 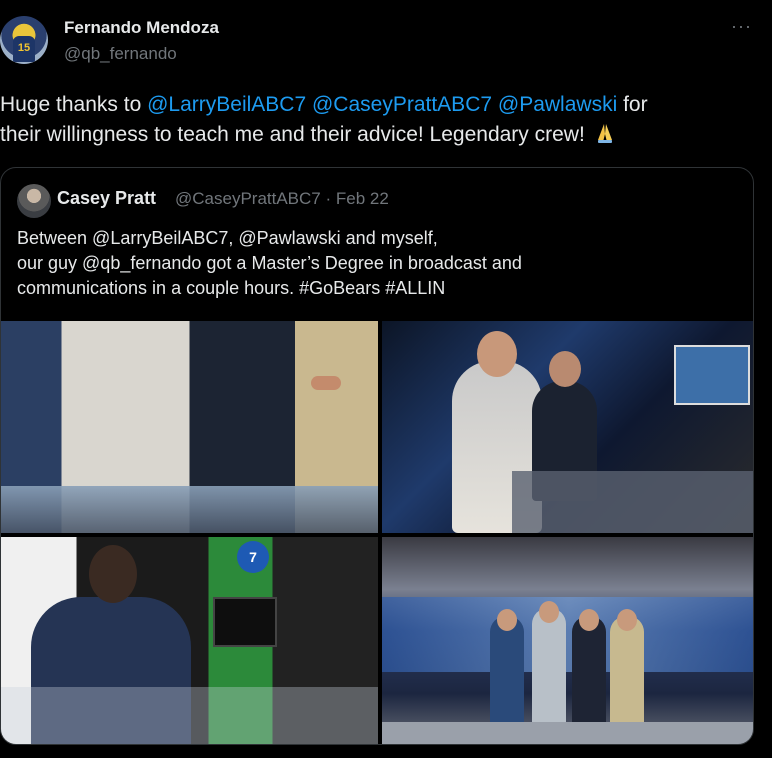 What do you see at coordinates (106, 198) in the screenshot?
I see `quote-author-name: Casey Pratt` at bounding box center [106, 198].